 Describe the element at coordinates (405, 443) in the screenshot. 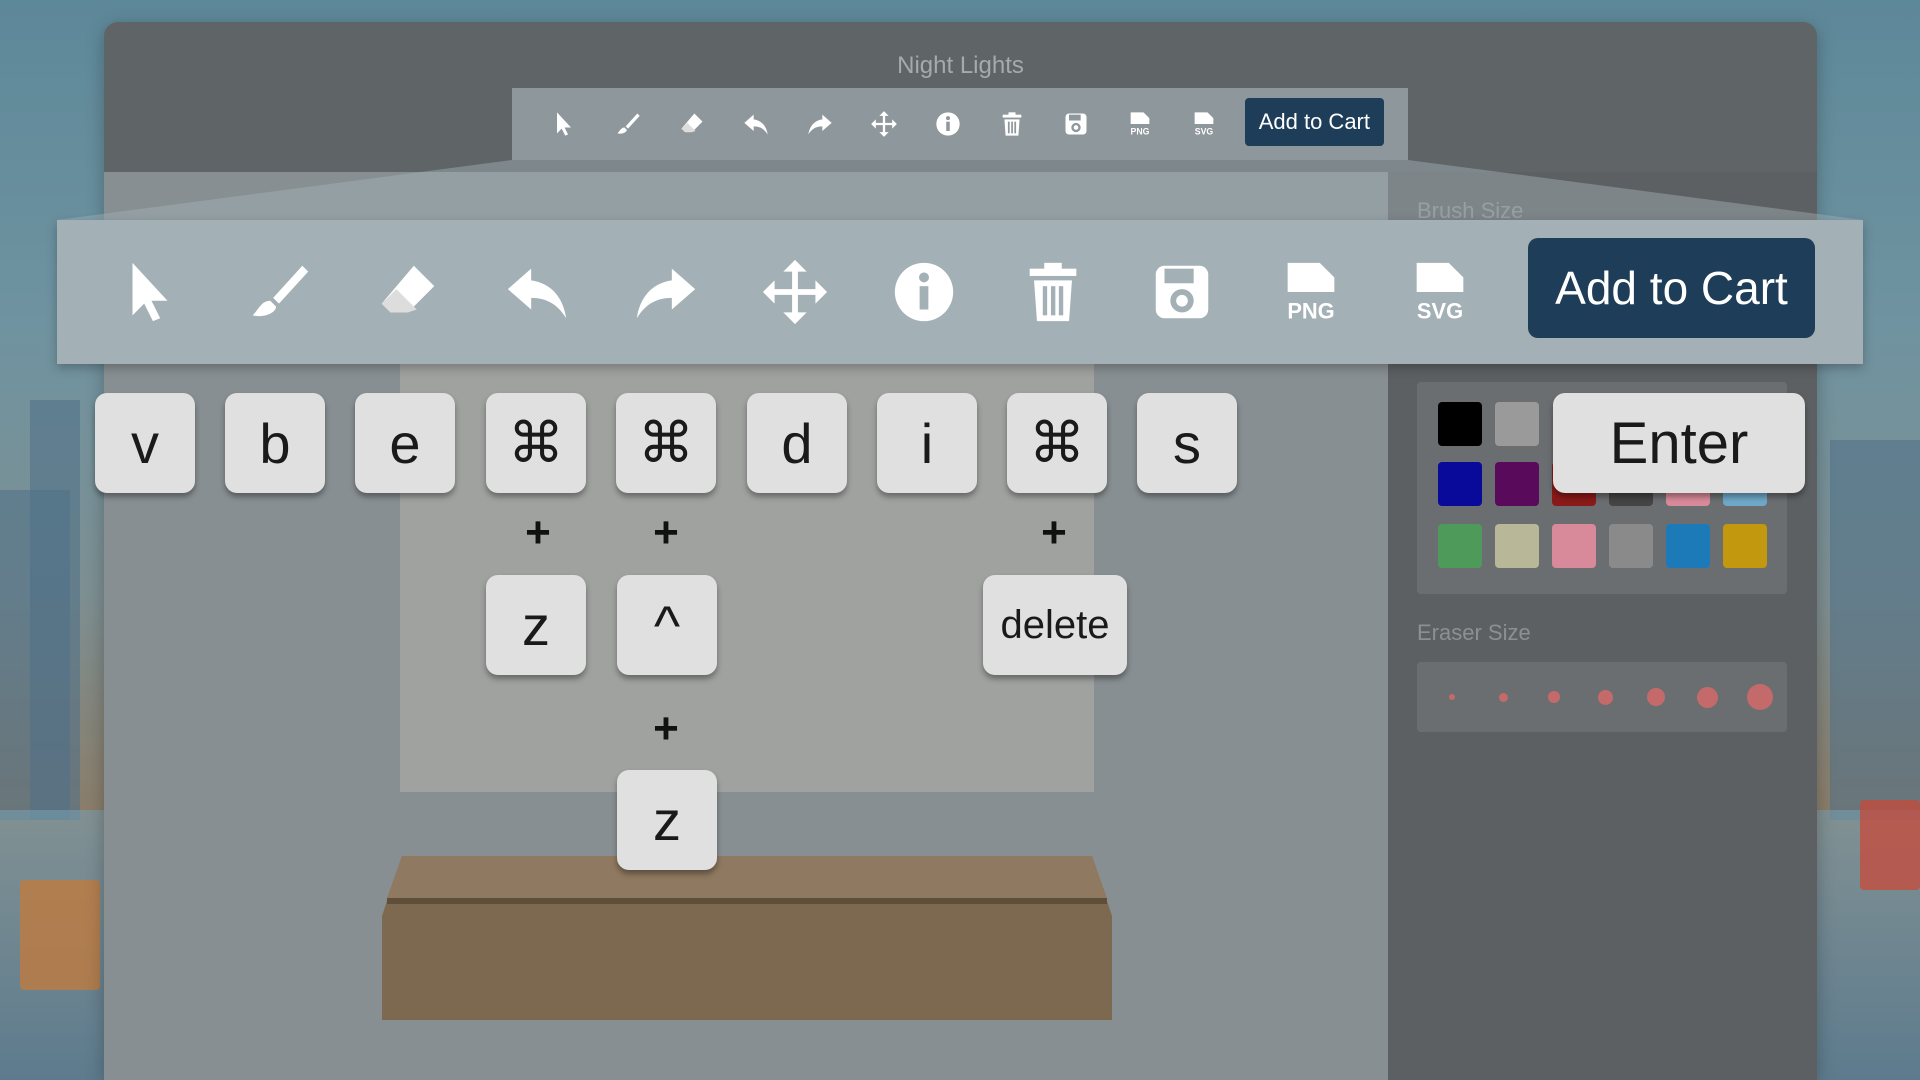

I see `shortcut-key-eraser: e` at that location.